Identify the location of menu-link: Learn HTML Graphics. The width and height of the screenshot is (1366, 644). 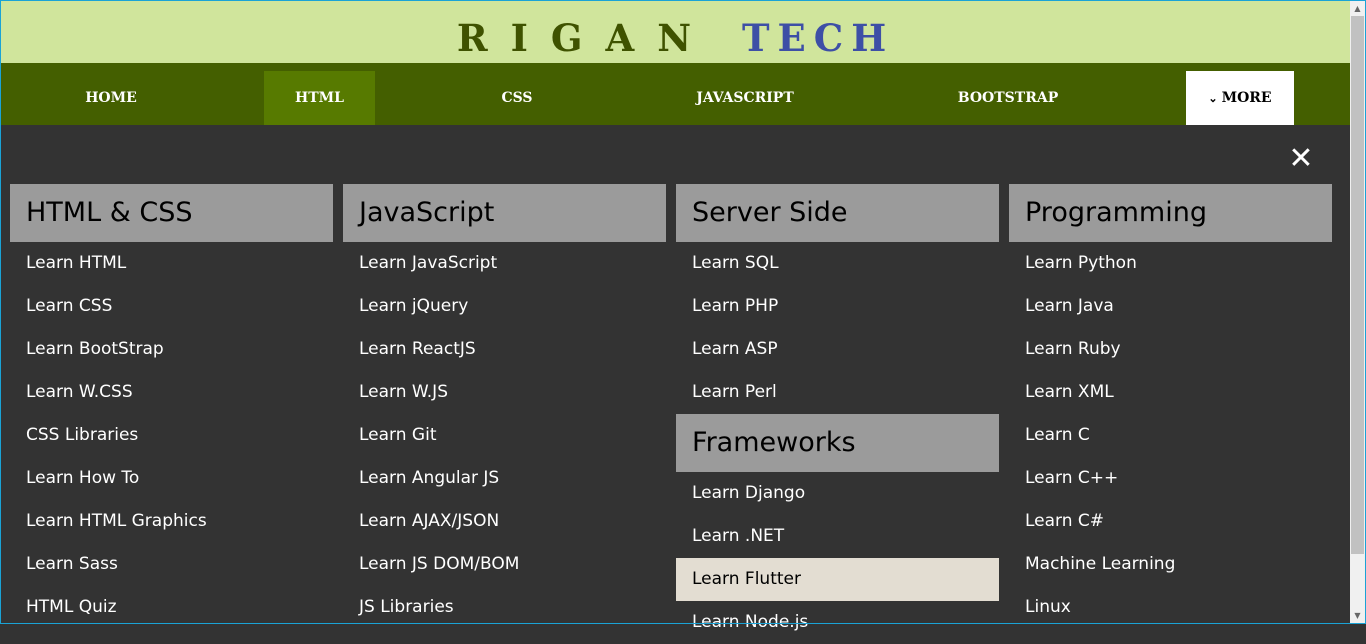
(171, 521).